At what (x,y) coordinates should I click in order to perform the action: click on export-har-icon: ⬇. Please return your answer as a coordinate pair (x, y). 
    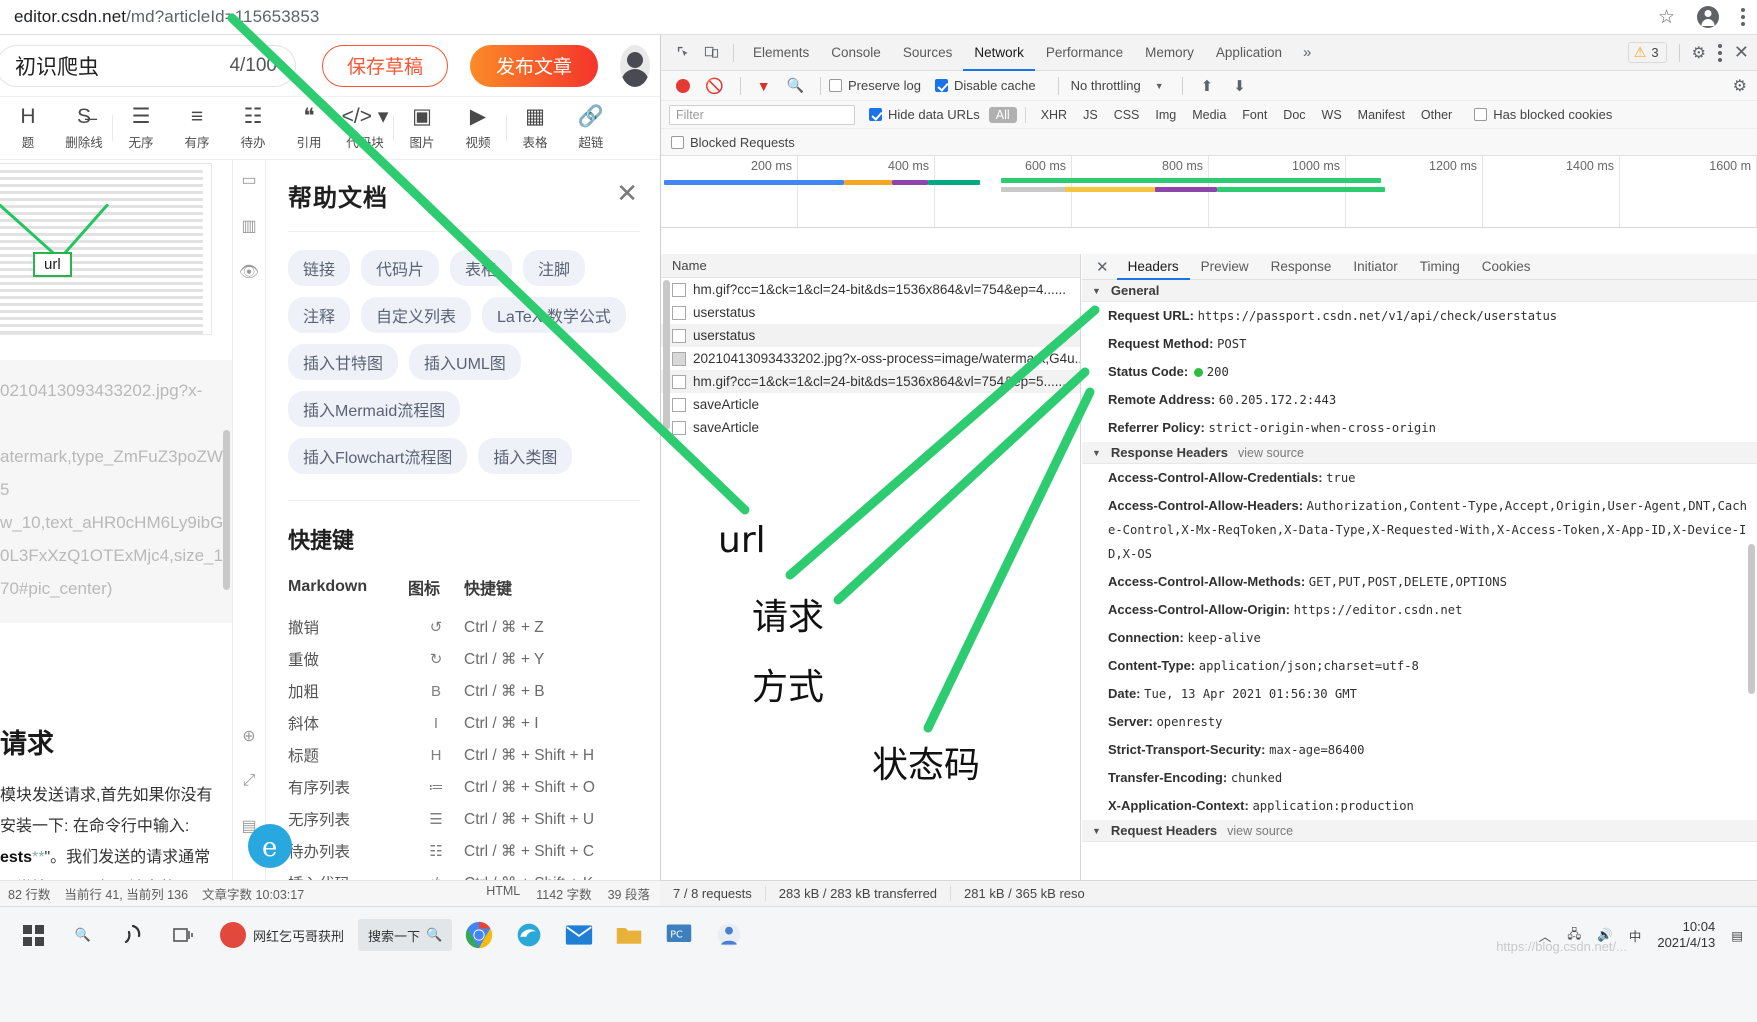
    Looking at the image, I should click on (1239, 86).